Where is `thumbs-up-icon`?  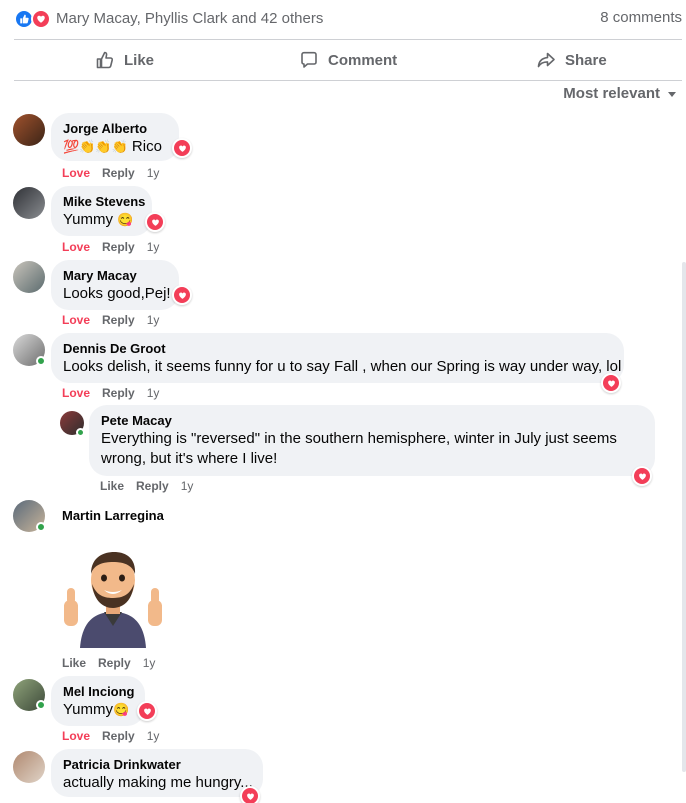 thumbs-up-icon is located at coordinates (105, 60).